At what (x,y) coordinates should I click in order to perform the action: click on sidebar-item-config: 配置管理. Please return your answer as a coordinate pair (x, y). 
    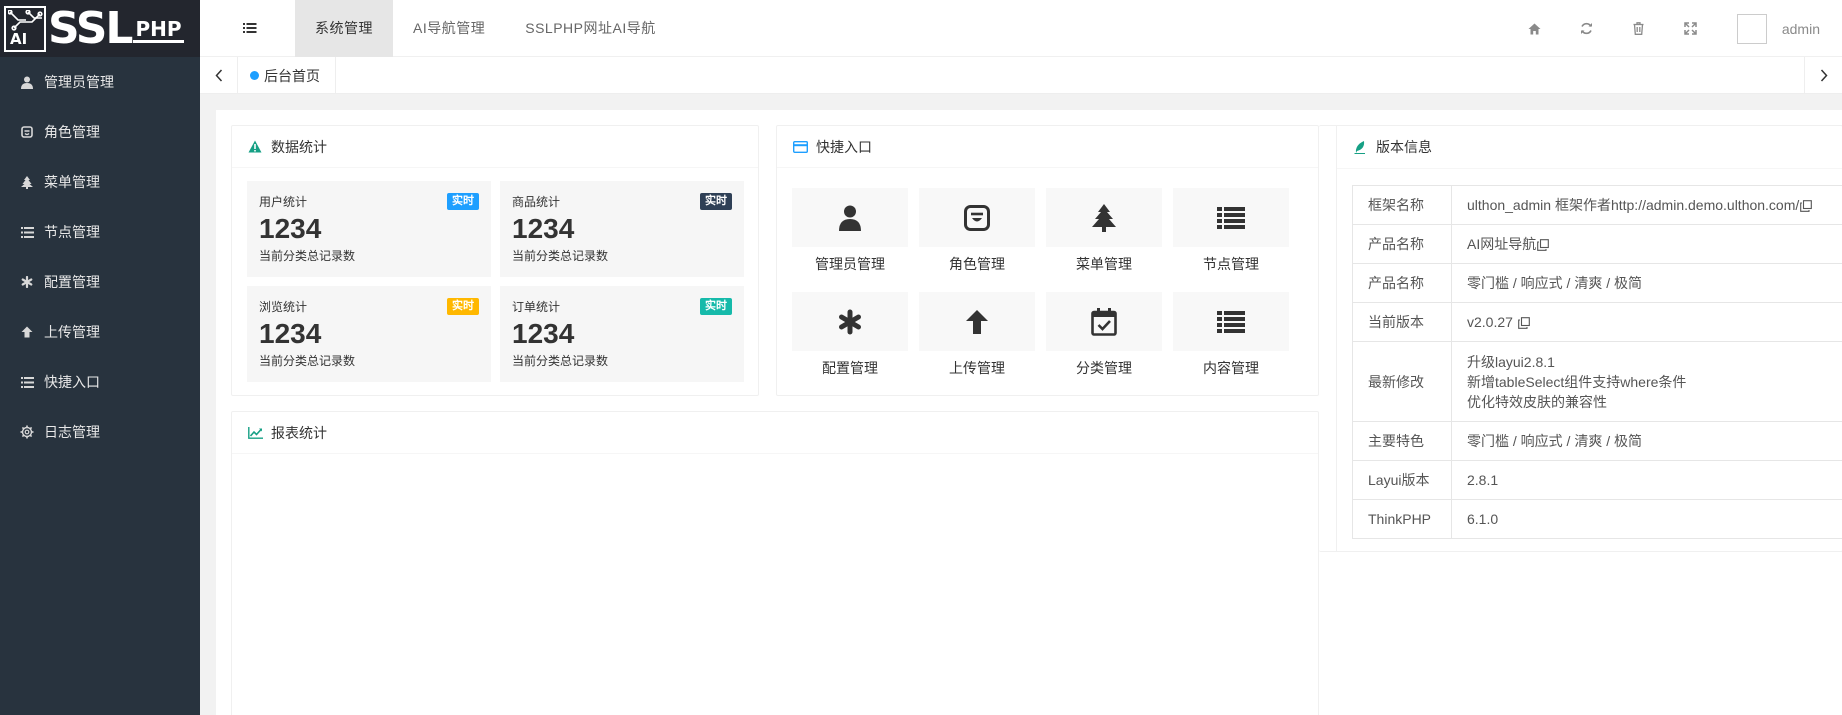
    Looking at the image, I should click on (100, 282).